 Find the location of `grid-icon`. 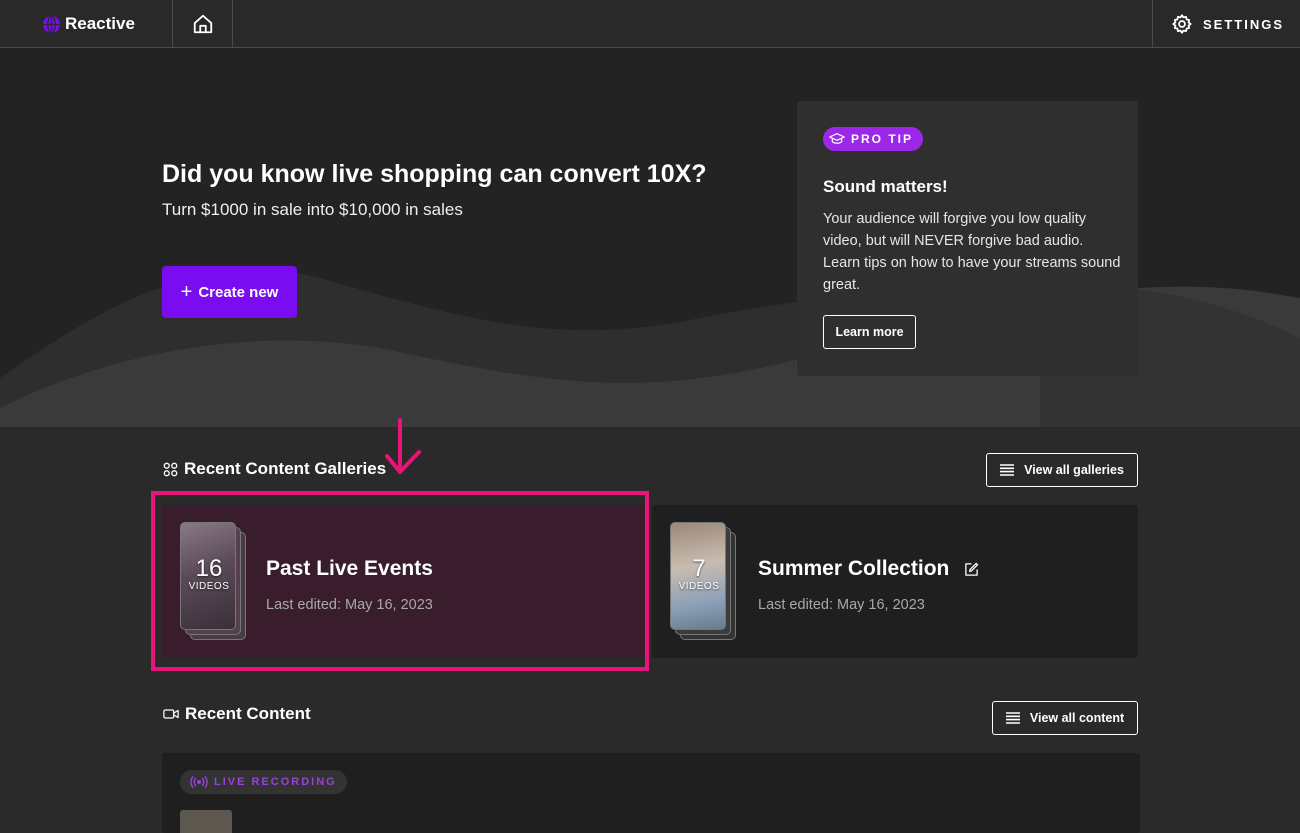

grid-icon is located at coordinates (170, 469).